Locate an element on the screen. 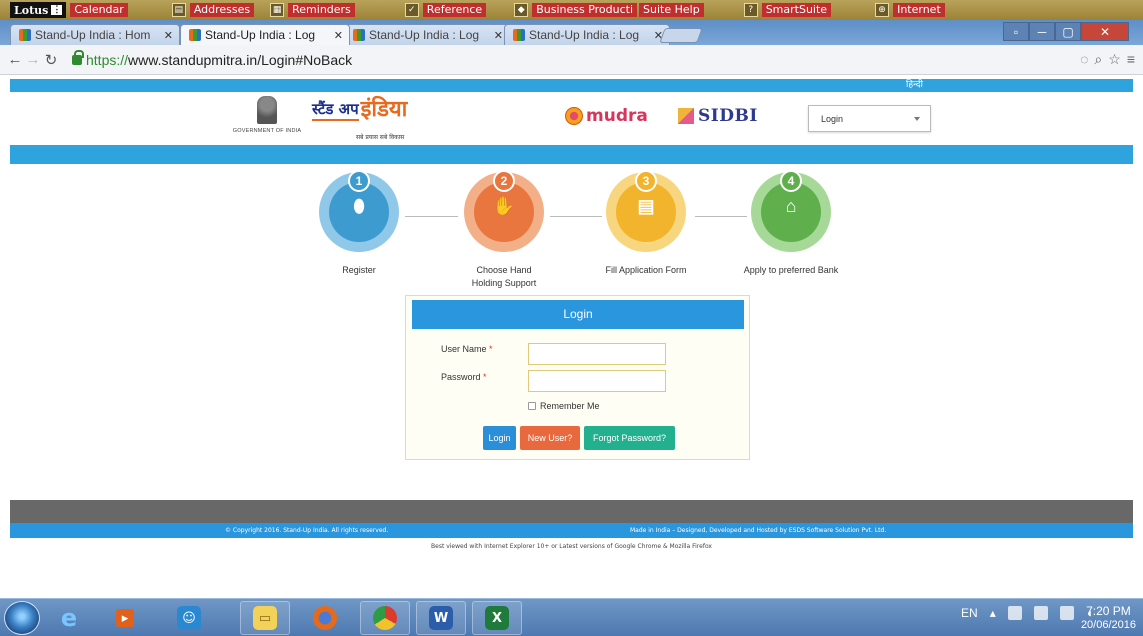  reference-icon: ✓ is located at coordinates (411, 10).